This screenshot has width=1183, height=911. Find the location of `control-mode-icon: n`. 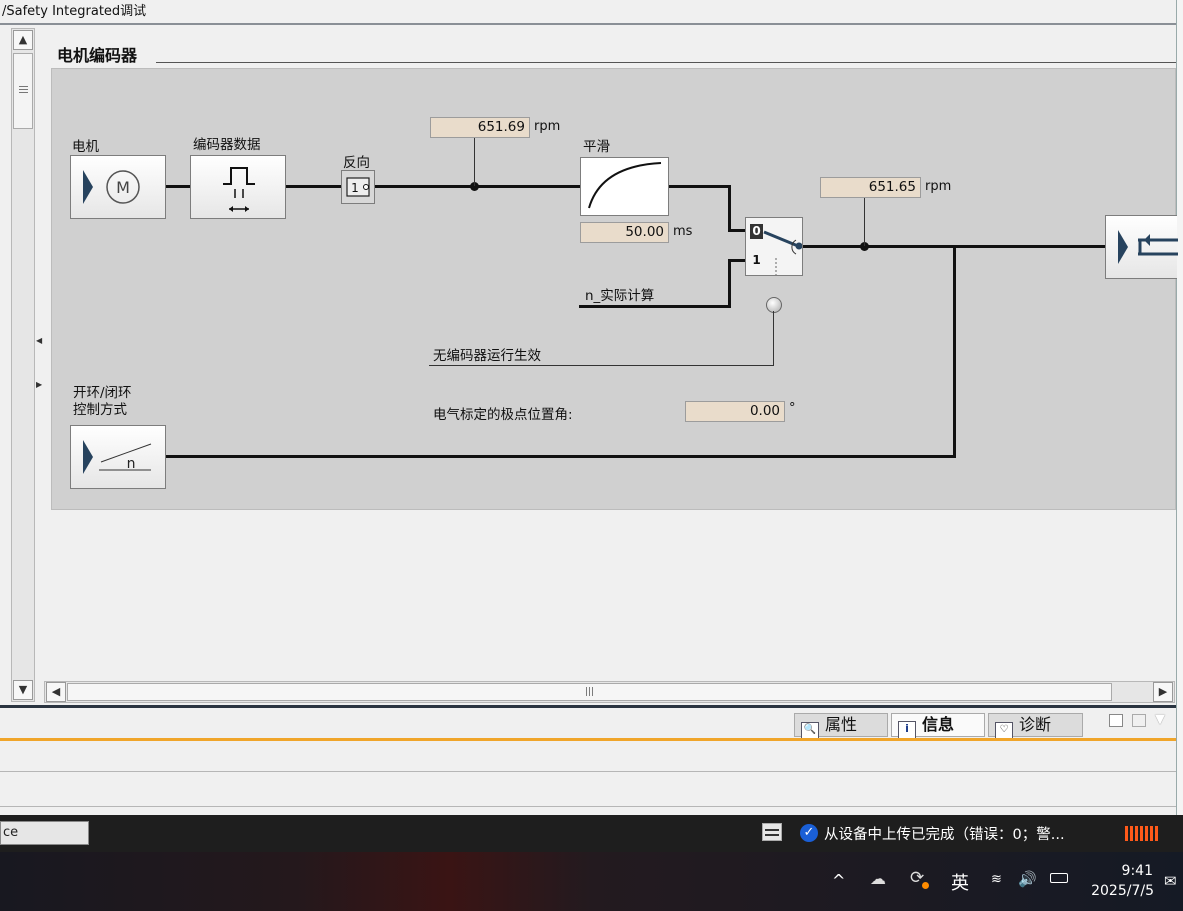

control-mode-icon: n is located at coordinates (117, 457).